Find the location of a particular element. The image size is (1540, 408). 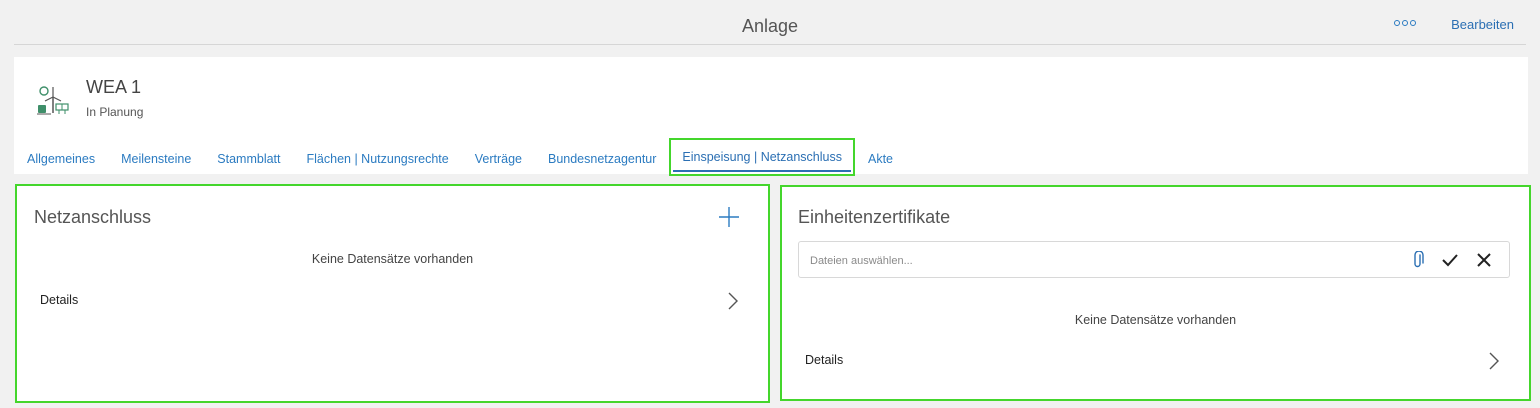

tab-flaechen-nutzungsrechte: Flächen | Nutzungsrechte is located at coordinates (378, 155).